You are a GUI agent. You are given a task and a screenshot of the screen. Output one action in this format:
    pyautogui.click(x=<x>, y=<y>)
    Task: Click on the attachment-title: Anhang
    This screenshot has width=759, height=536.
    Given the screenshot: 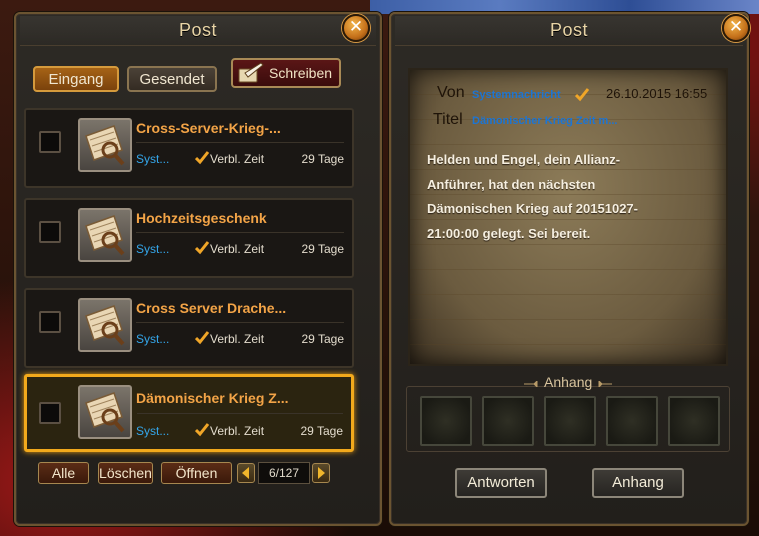 What is the action you would take?
    pyautogui.click(x=568, y=382)
    